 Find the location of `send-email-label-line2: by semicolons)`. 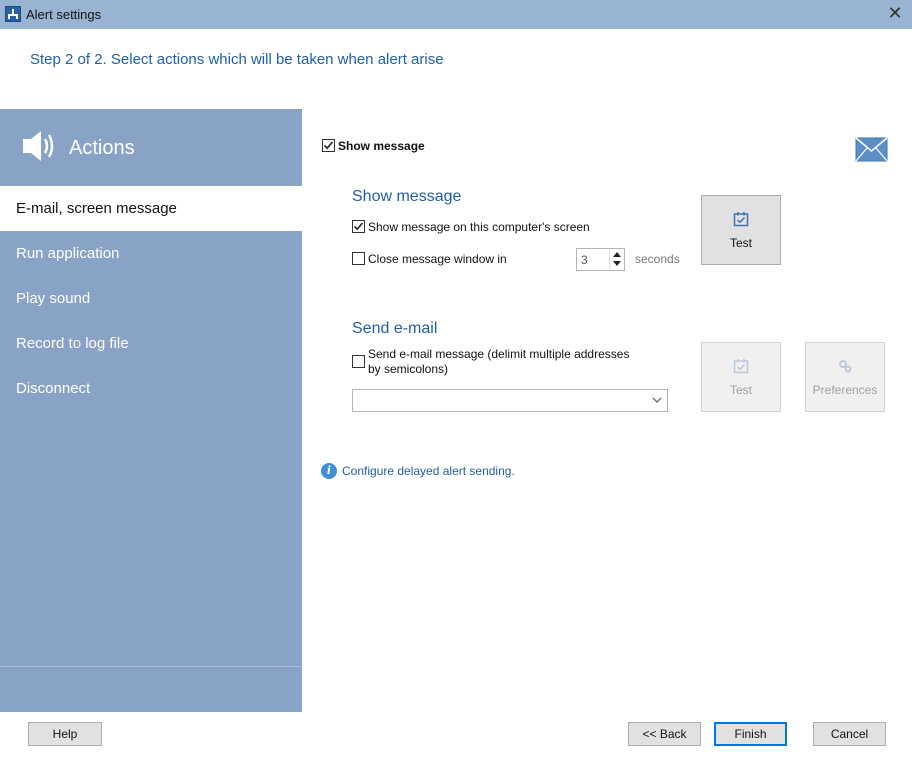

send-email-label-line2: by semicolons) is located at coordinates (408, 369).